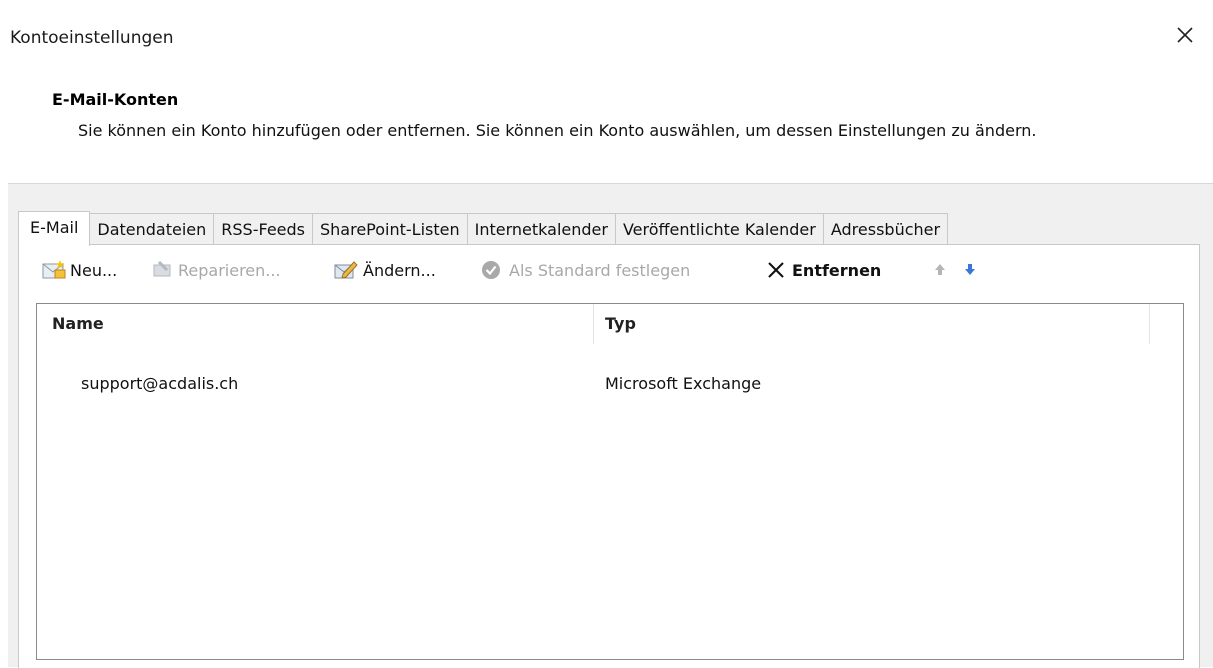 The width and height of the screenshot is (1213, 668). Describe the element at coordinates (620, 324) in the screenshot. I see `column-header-type: Typ` at that location.